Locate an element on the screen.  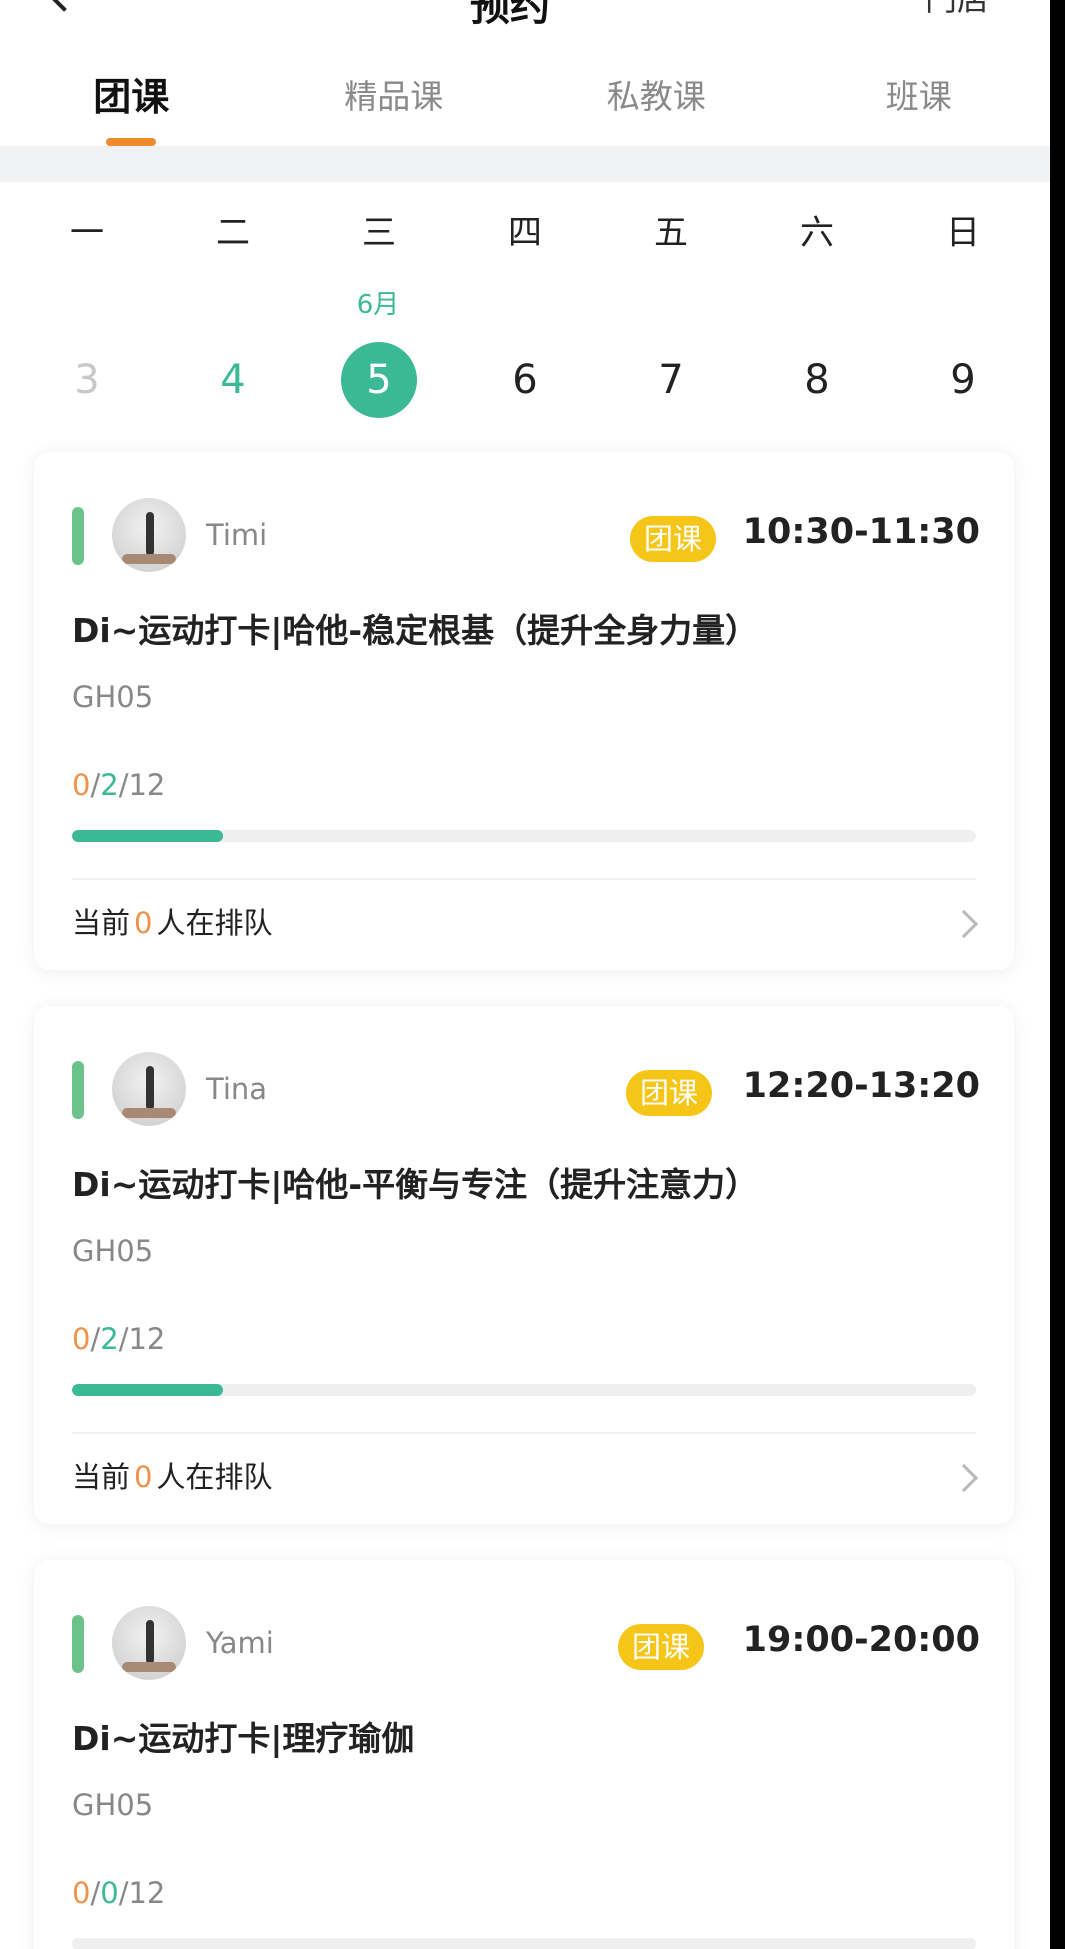
weekday-label: 三 is located at coordinates (379, 233).